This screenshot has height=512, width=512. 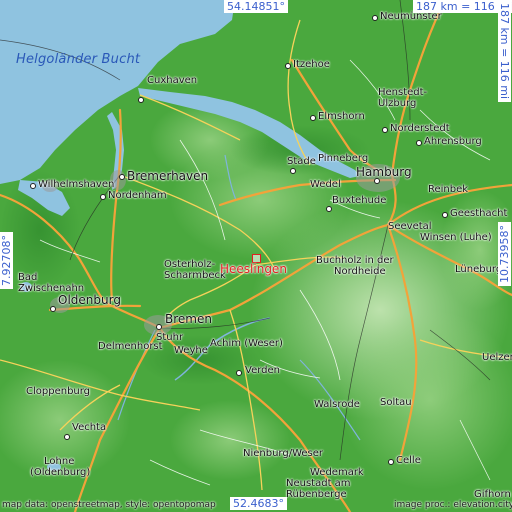 What do you see at coordinates (76, 184) in the screenshot?
I see `place-wilhelmshaven: Wilhelmshaven` at bounding box center [76, 184].